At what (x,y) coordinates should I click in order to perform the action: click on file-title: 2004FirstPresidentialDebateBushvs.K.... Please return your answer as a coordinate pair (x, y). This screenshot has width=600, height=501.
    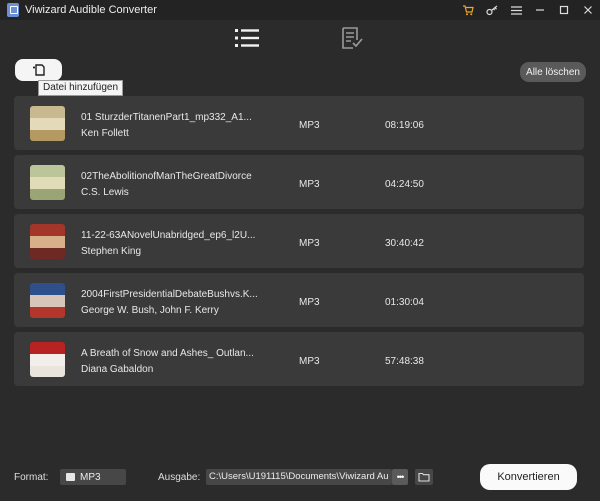
    Looking at the image, I should click on (169, 294).